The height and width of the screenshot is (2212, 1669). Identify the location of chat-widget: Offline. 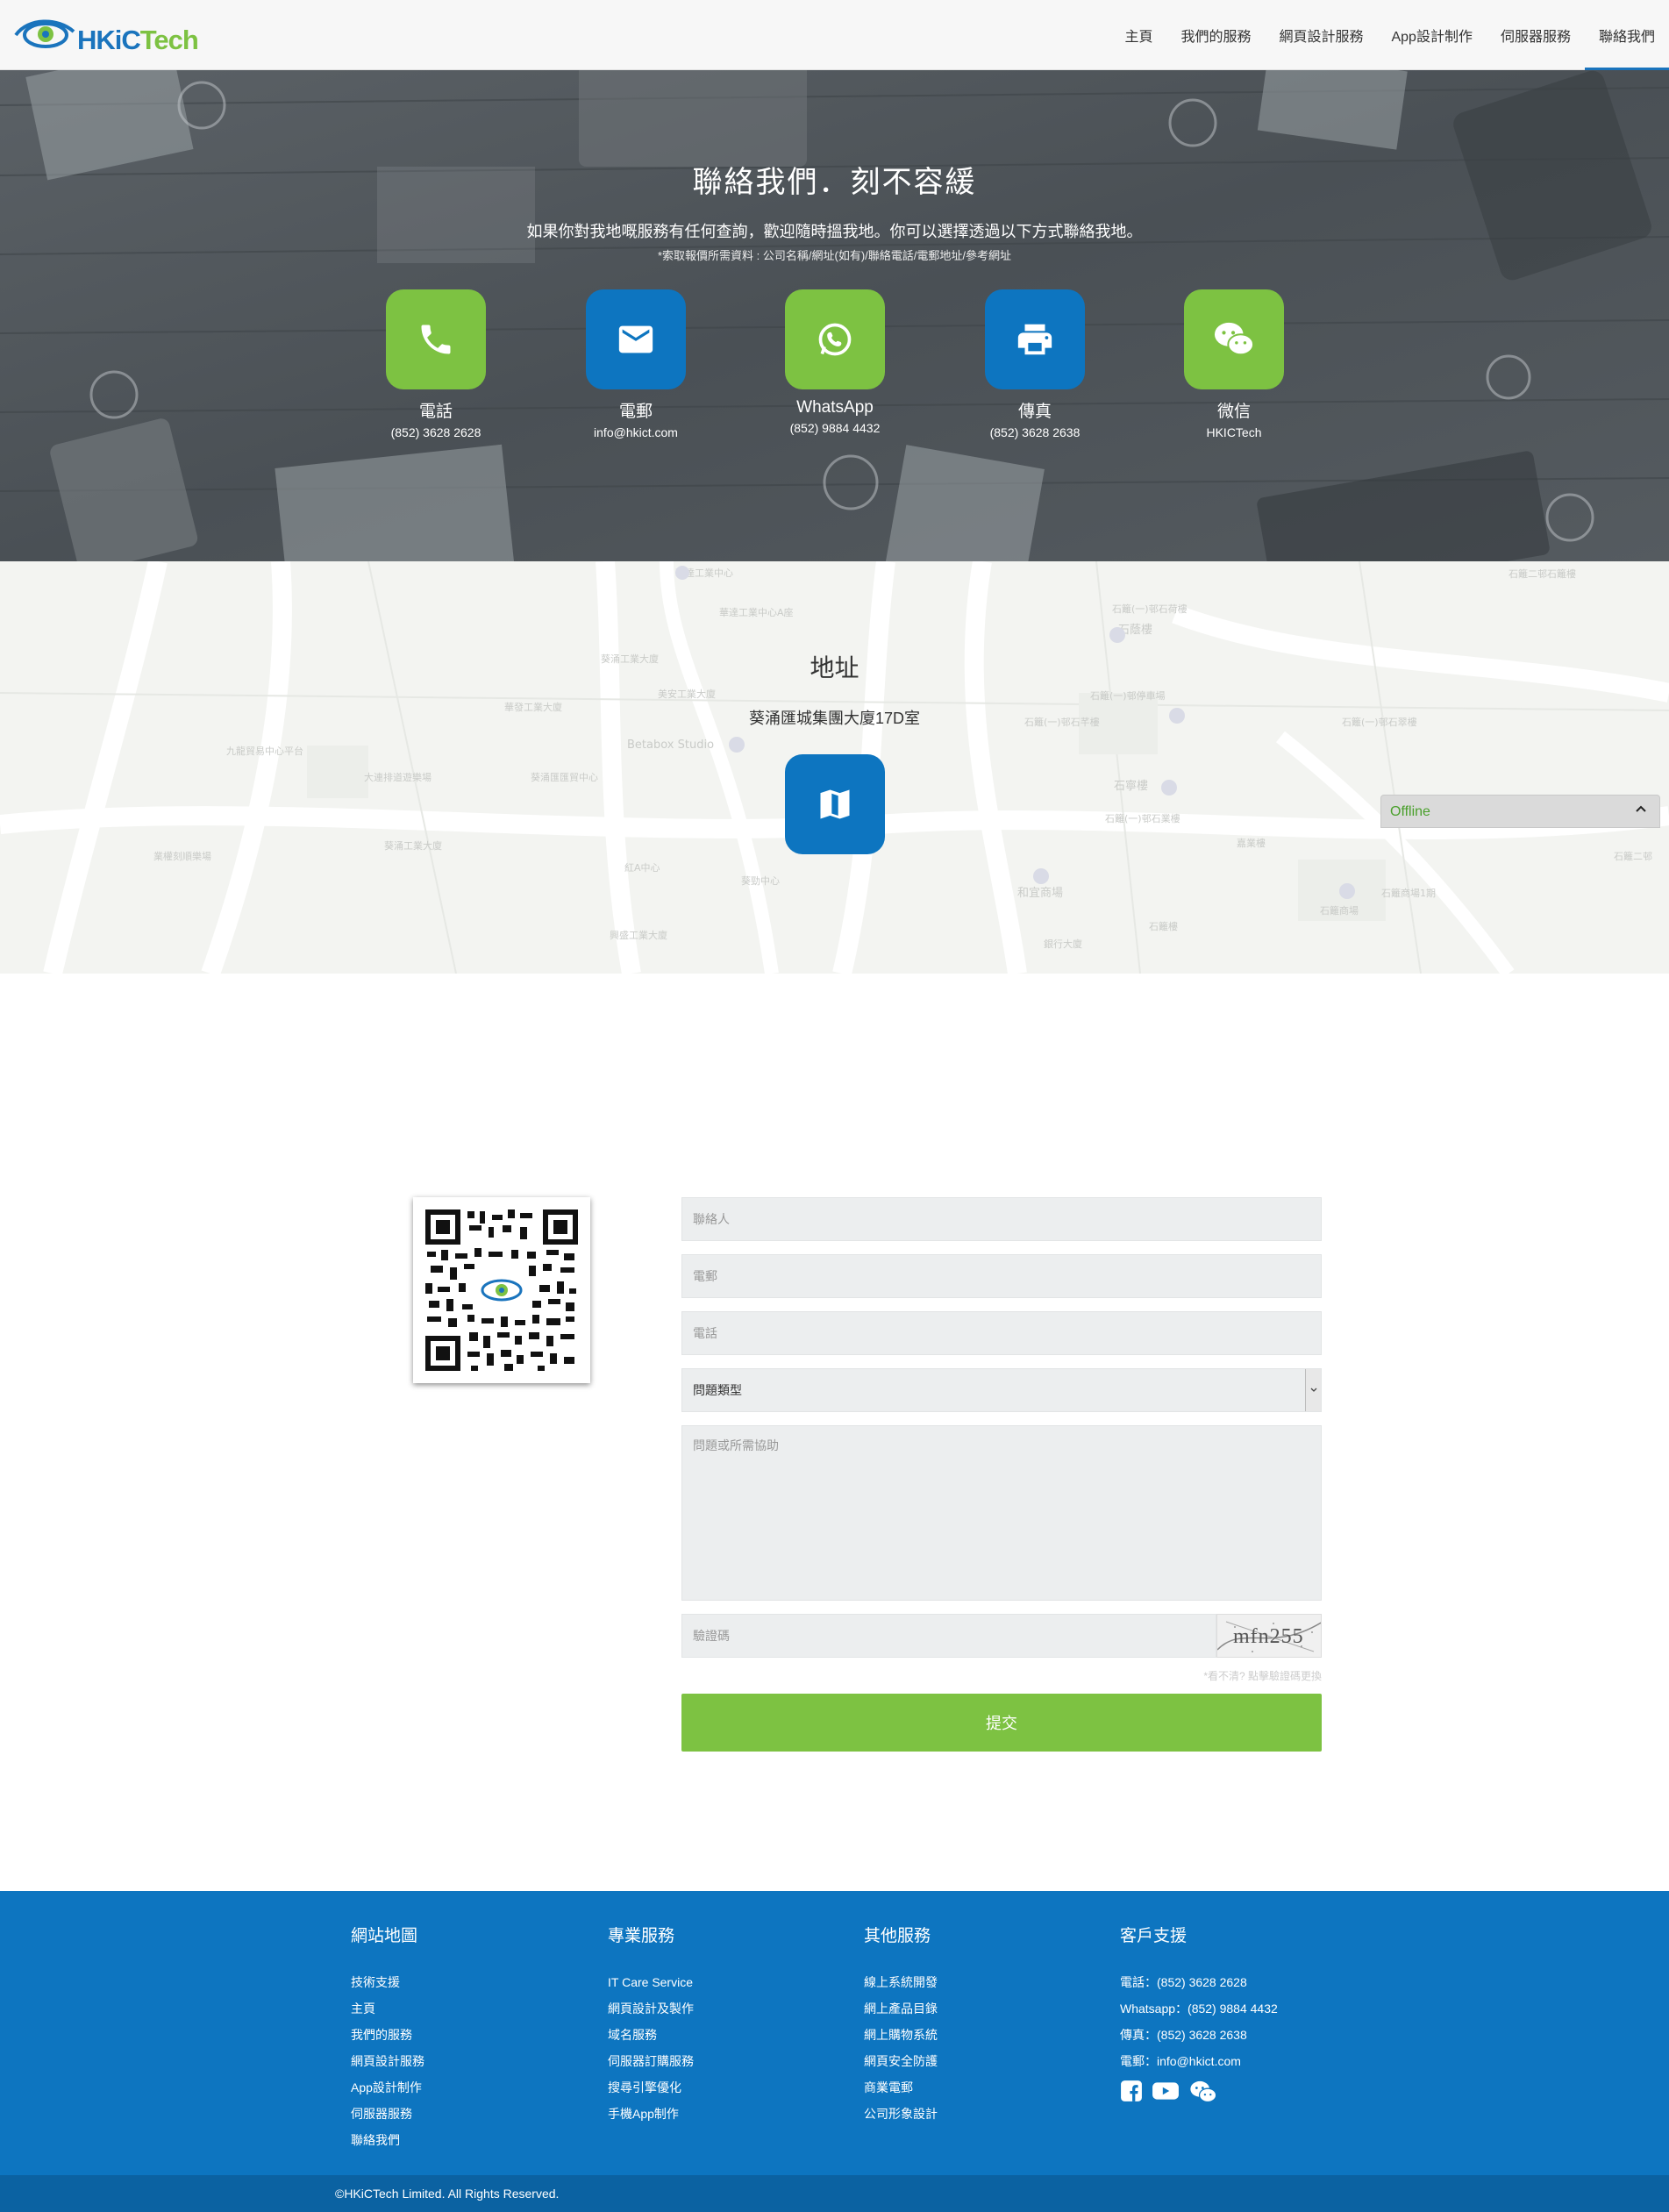
(1520, 811).